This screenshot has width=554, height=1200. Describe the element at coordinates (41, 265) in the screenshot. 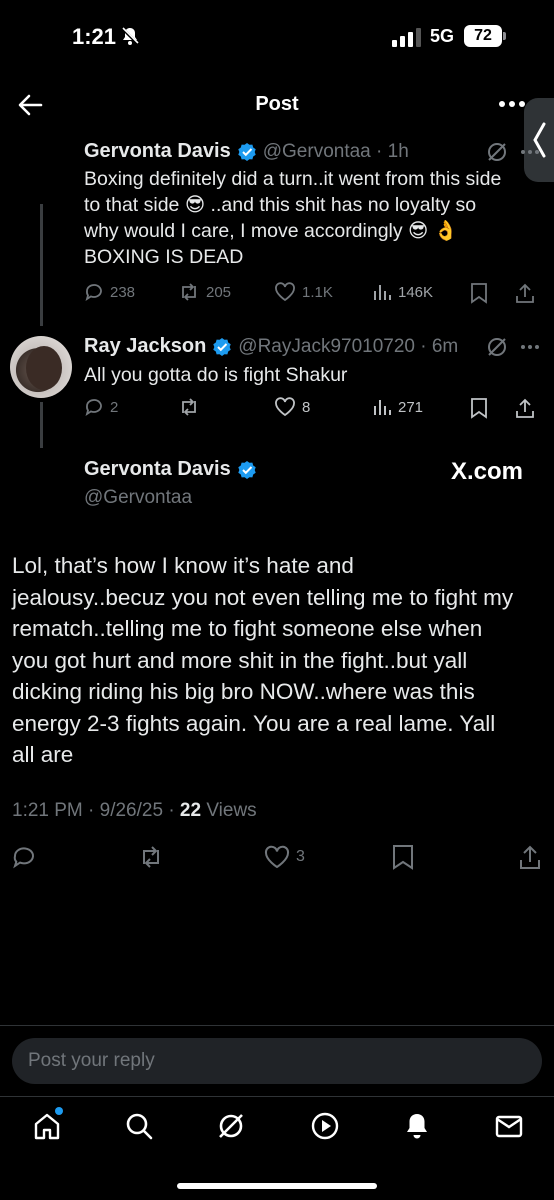

I see `thread-line-top` at that location.